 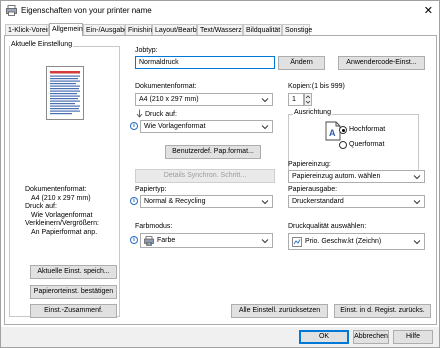 I want to click on reset-all-button: Alle Einstell. zurücksetzen, so click(x=279, y=311).